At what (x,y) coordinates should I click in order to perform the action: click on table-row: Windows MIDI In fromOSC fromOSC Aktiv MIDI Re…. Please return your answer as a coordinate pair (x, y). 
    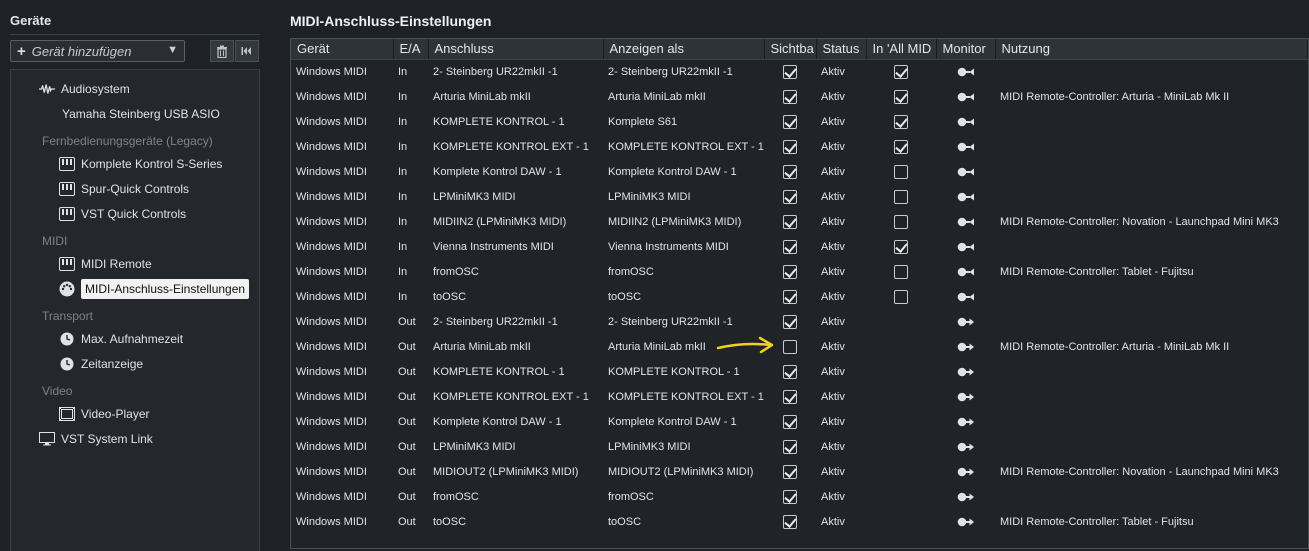
    Looking at the image, I should click on (799, 271).